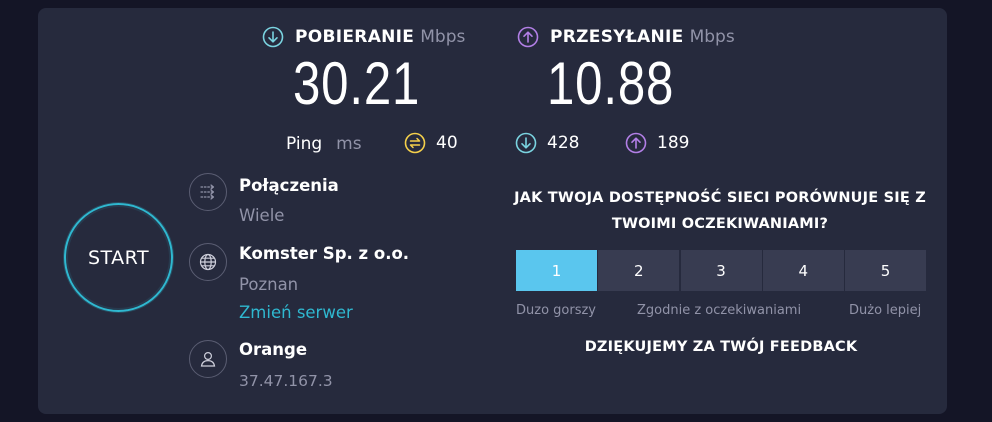 The width and height of the screenshot is (992, 422). What do you see at coordinates (415, 143) in the screenshot?
I see `ping-idle-icon` at bounding box center [415, 143].